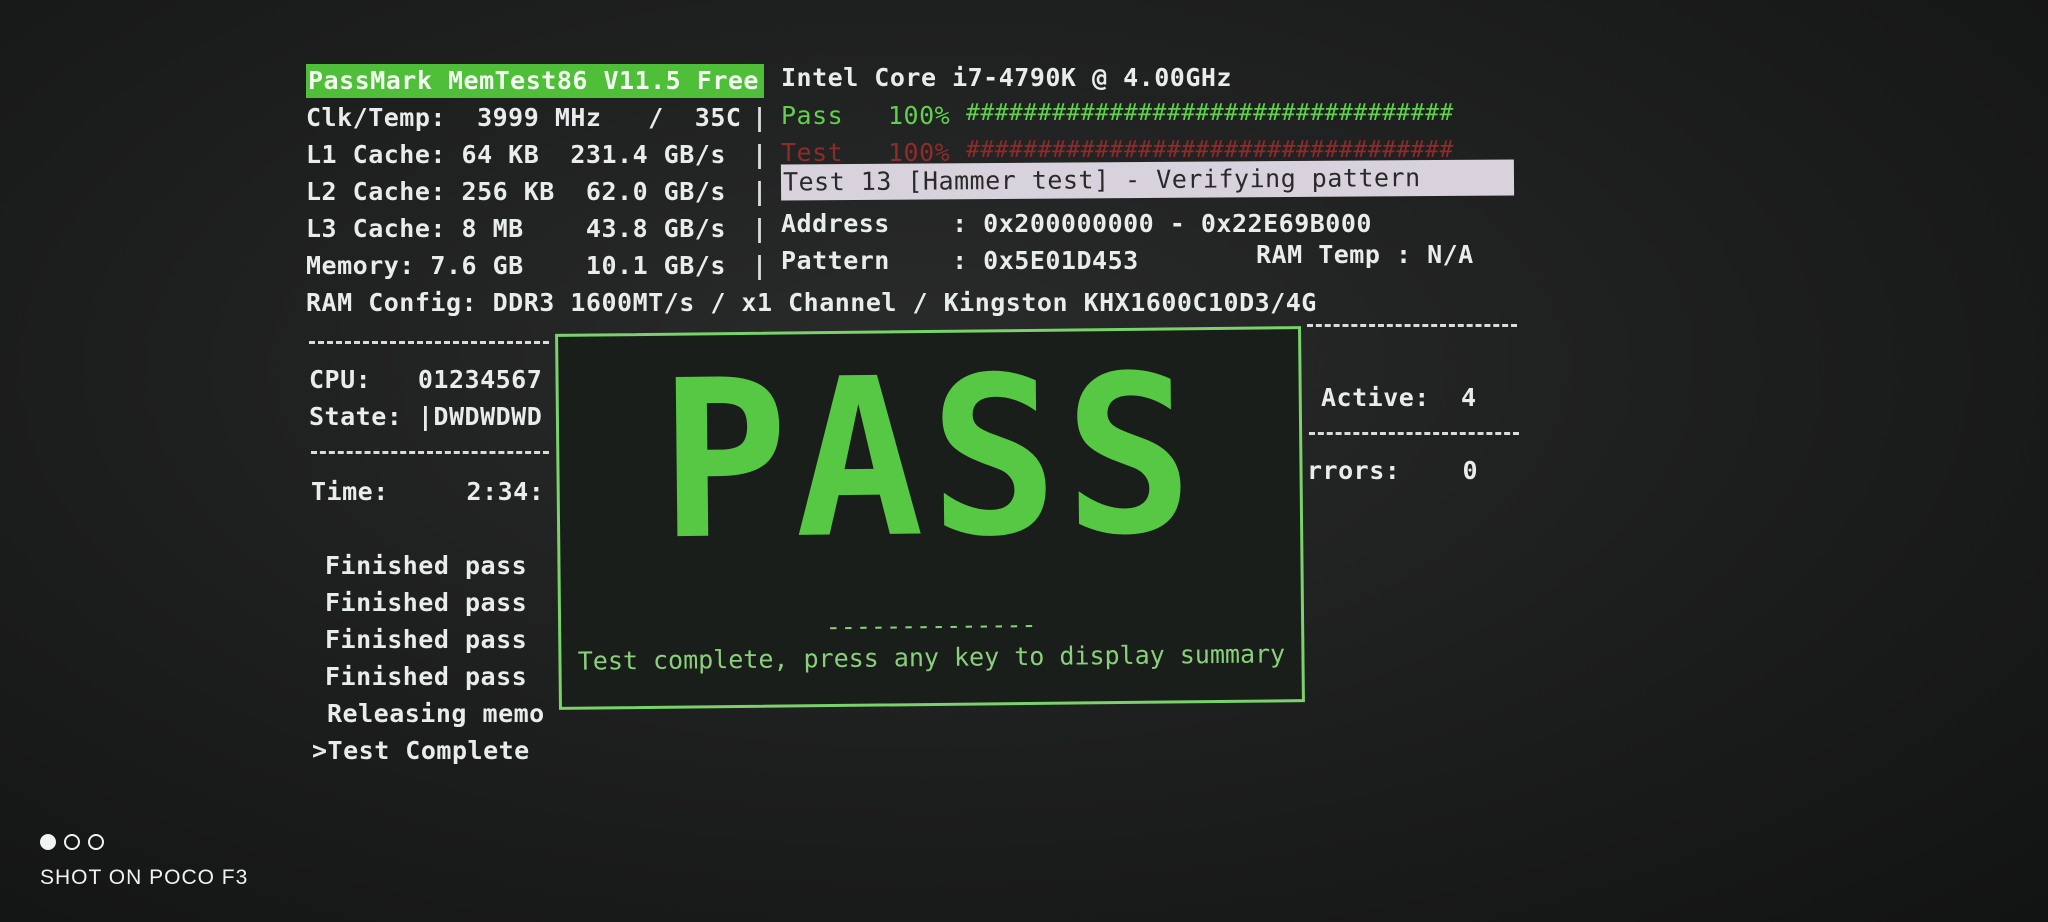 The height and width of the screenshot is (922, 2048). What do you see at coordinates (960, 260) in the screenshot?
I see `pattern-value: Pattern : 0x5E01D453` at bounding box center [960, 260].